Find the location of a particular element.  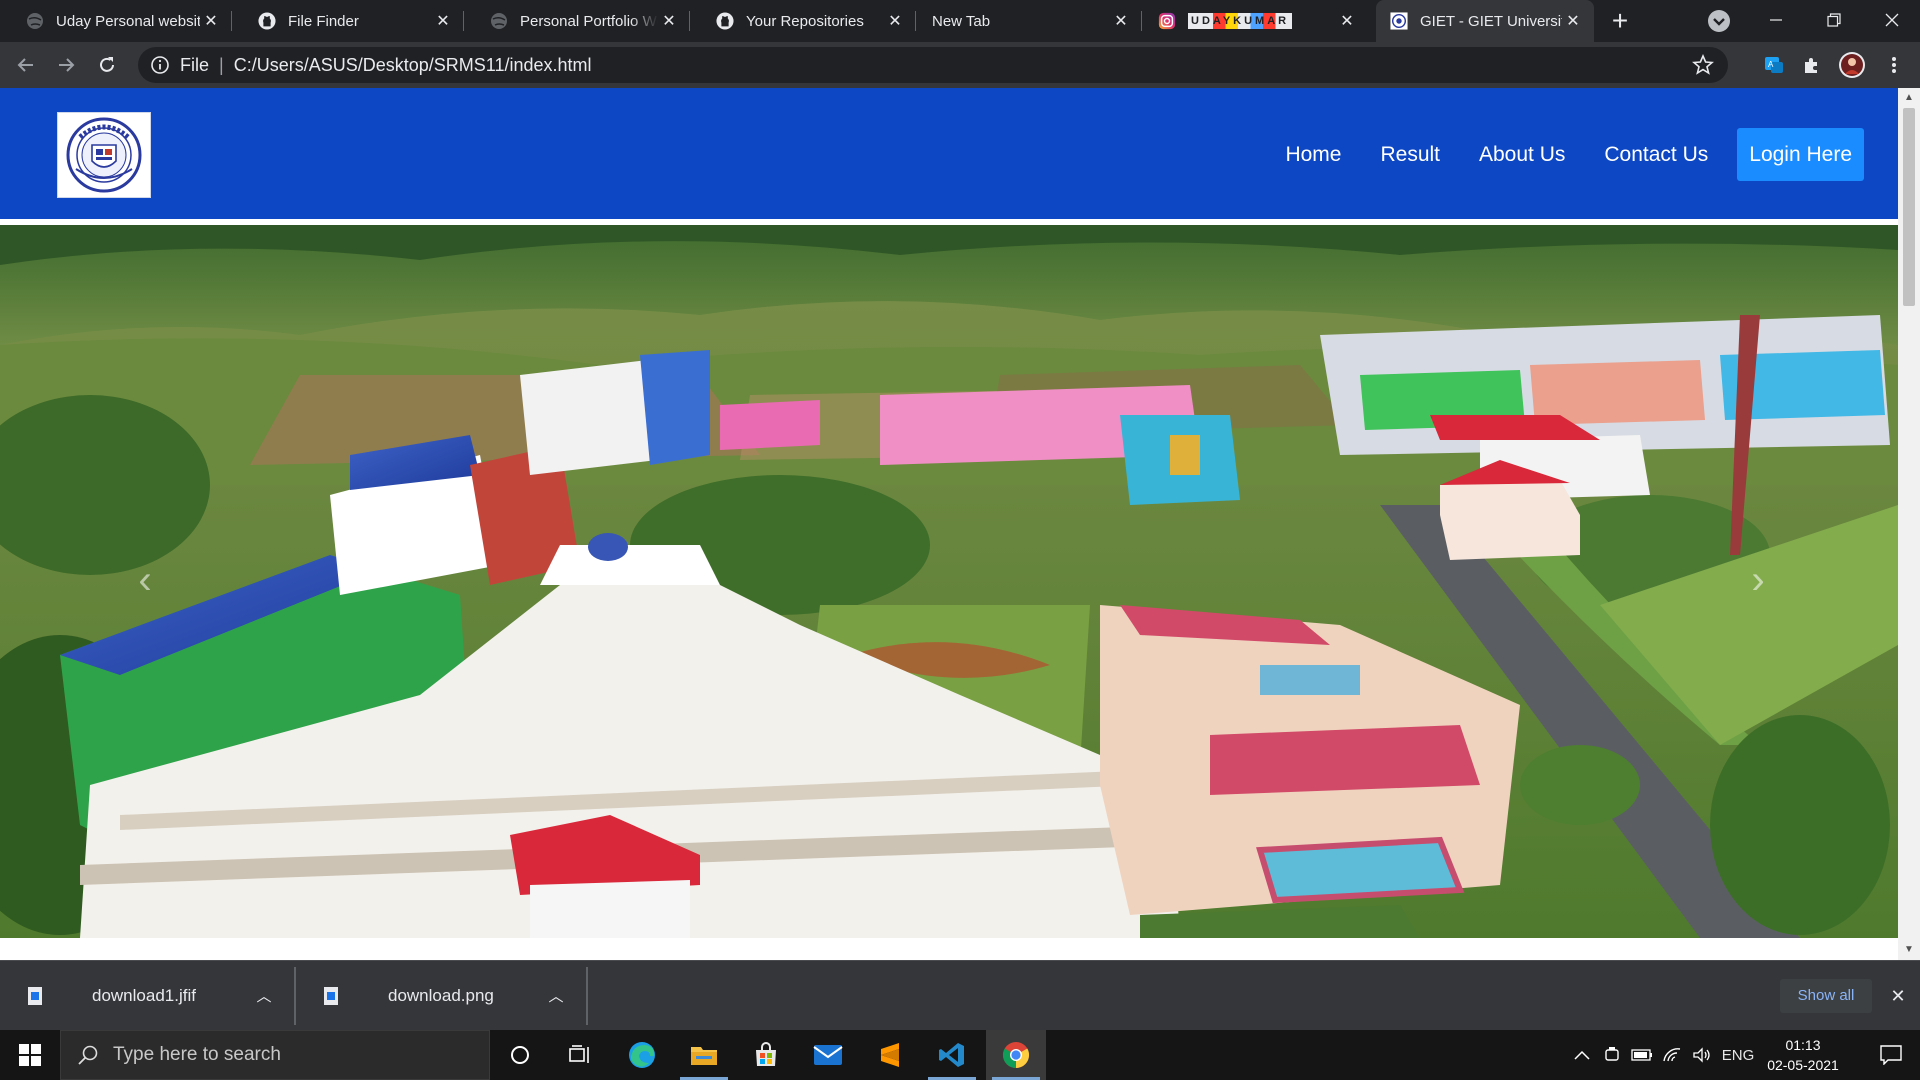

chrome-icon is located at coordinates (1016, 1055).